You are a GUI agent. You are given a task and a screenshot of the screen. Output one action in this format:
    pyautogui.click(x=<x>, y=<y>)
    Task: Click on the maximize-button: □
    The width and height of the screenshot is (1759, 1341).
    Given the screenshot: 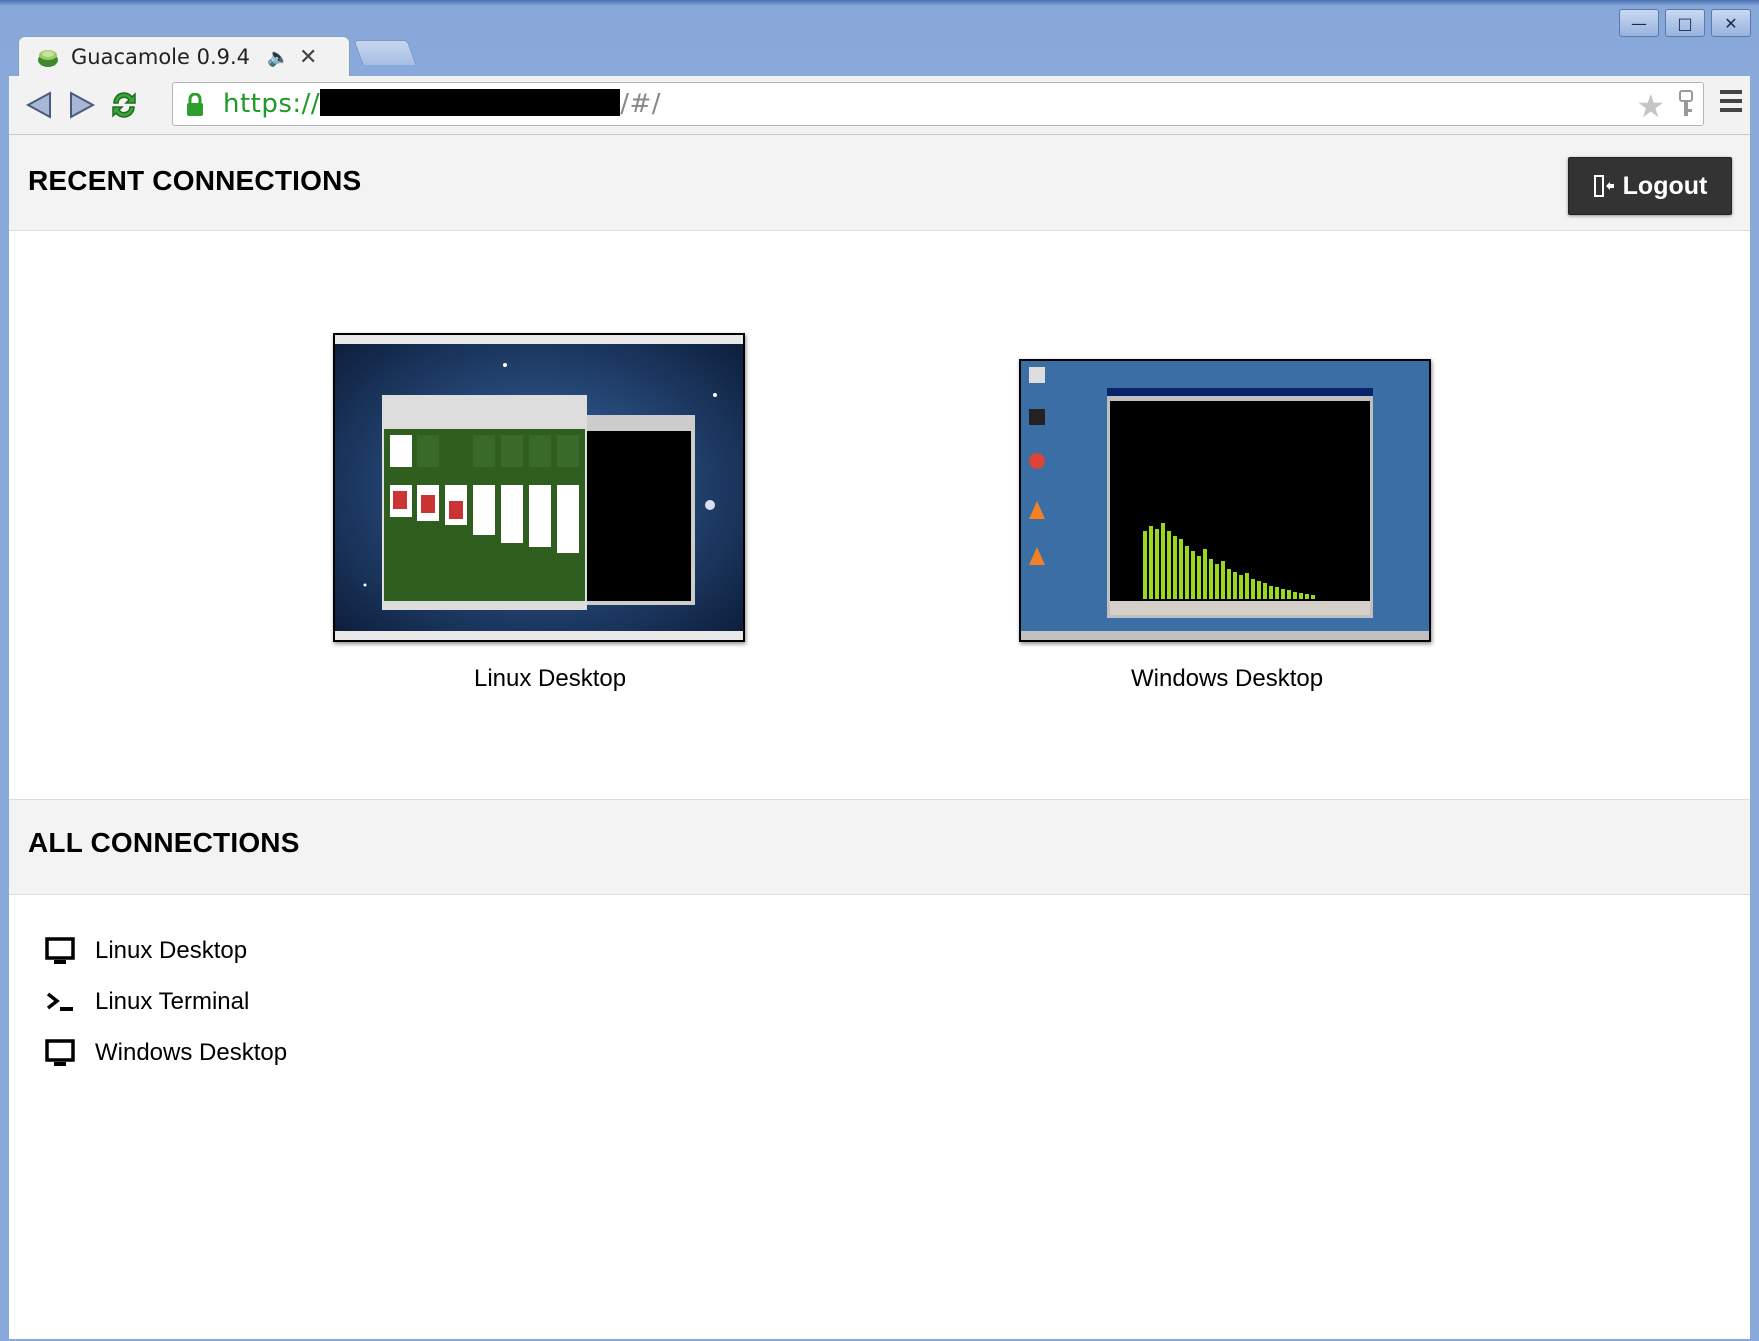 What is the action you would take?
    pyautogui.click(x=1685, y=23)
    